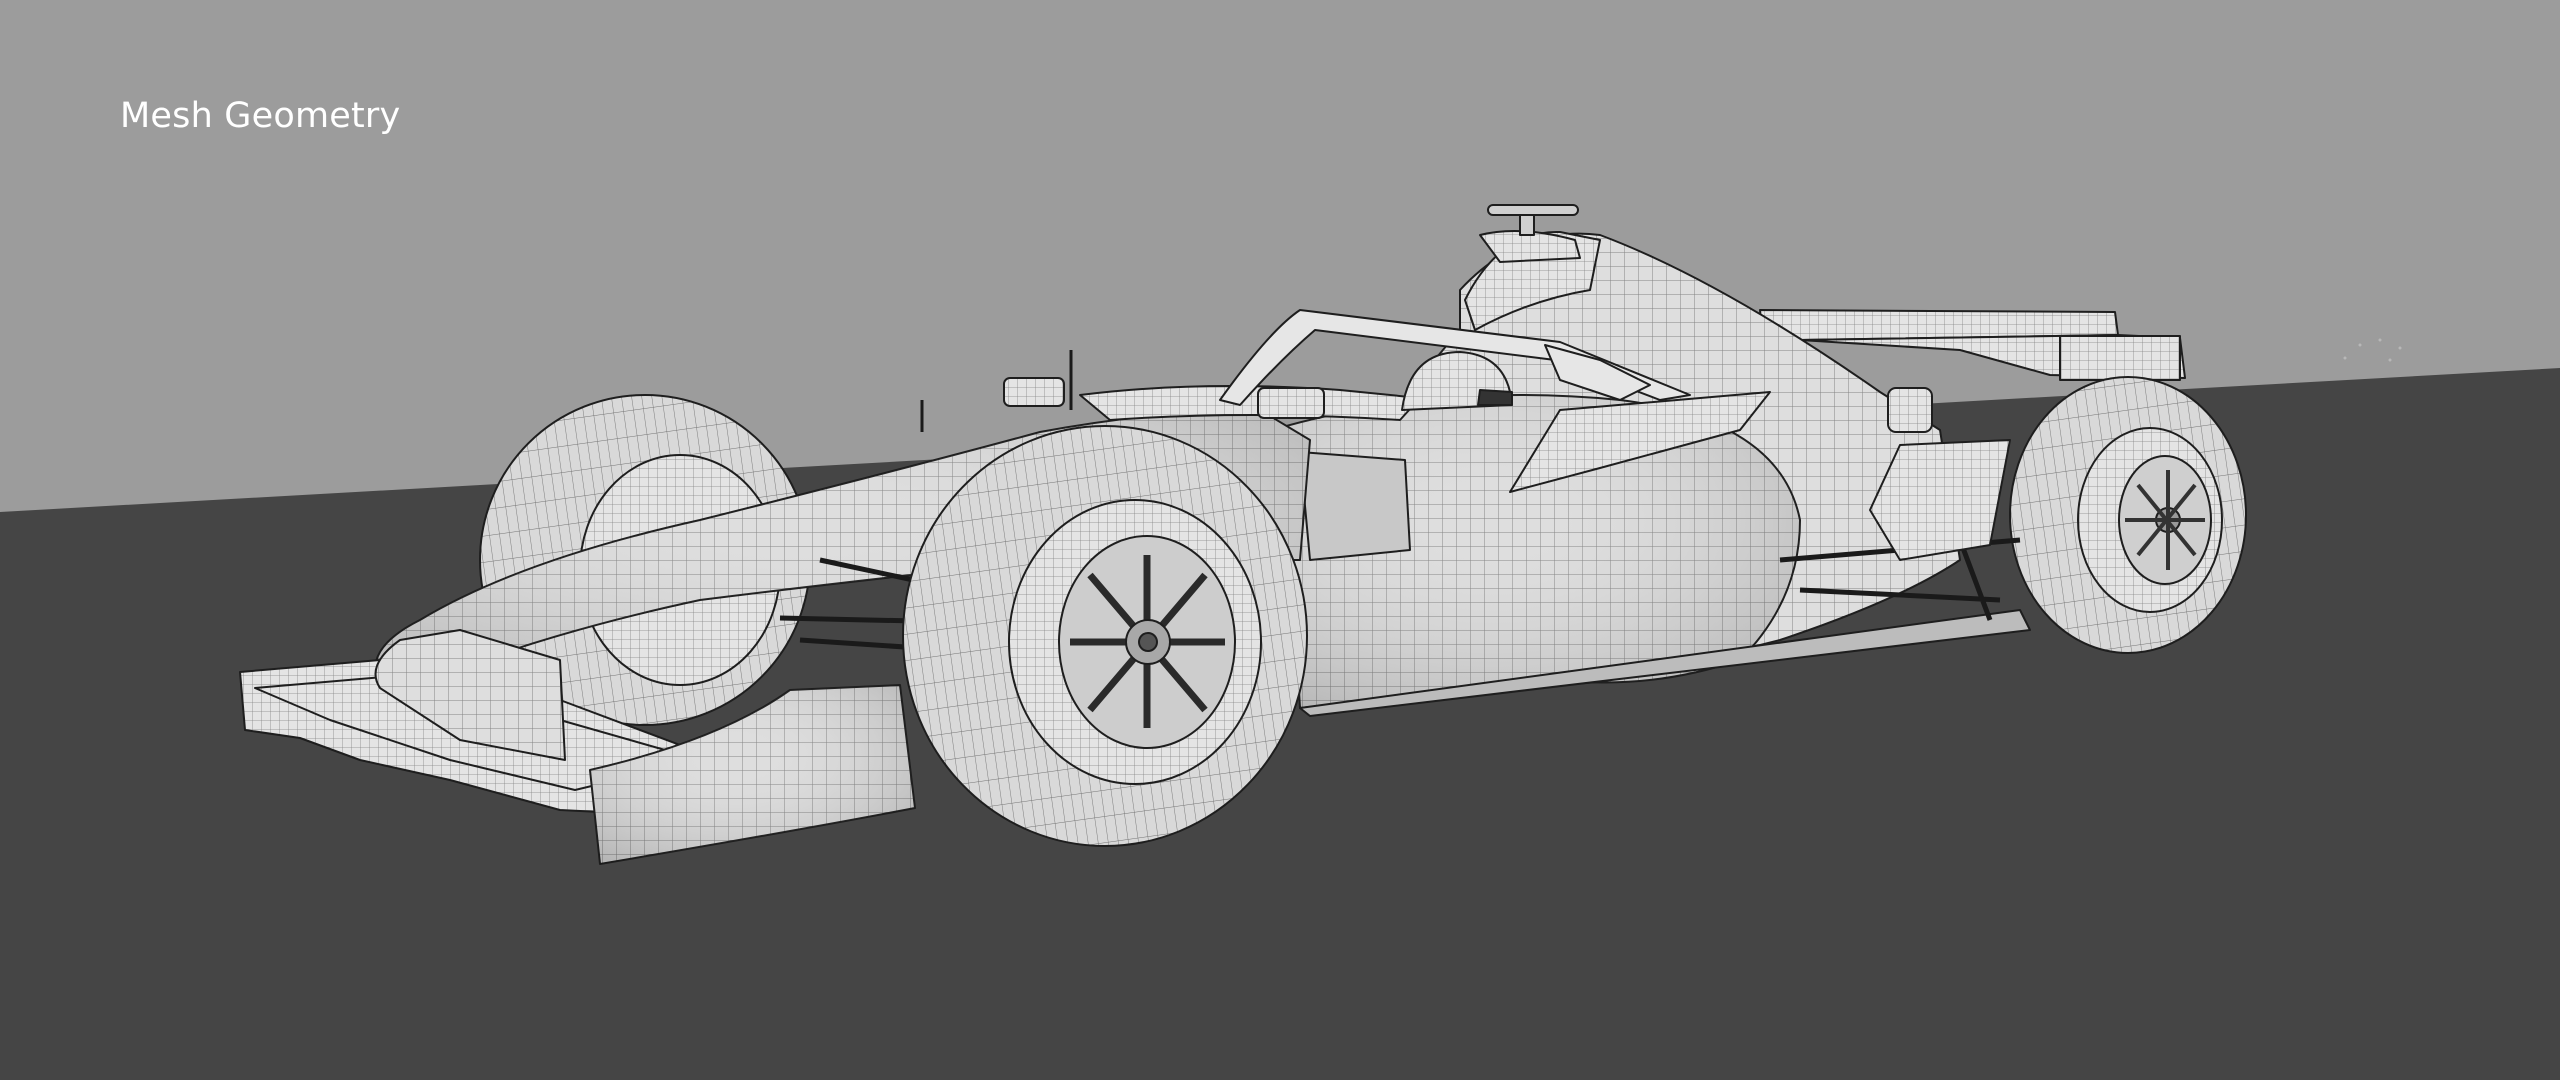  What do you see at coordinates (2120, 358) in the screenshot?
I see `rear-wing-endplate` at bounding box center [2120, 358].